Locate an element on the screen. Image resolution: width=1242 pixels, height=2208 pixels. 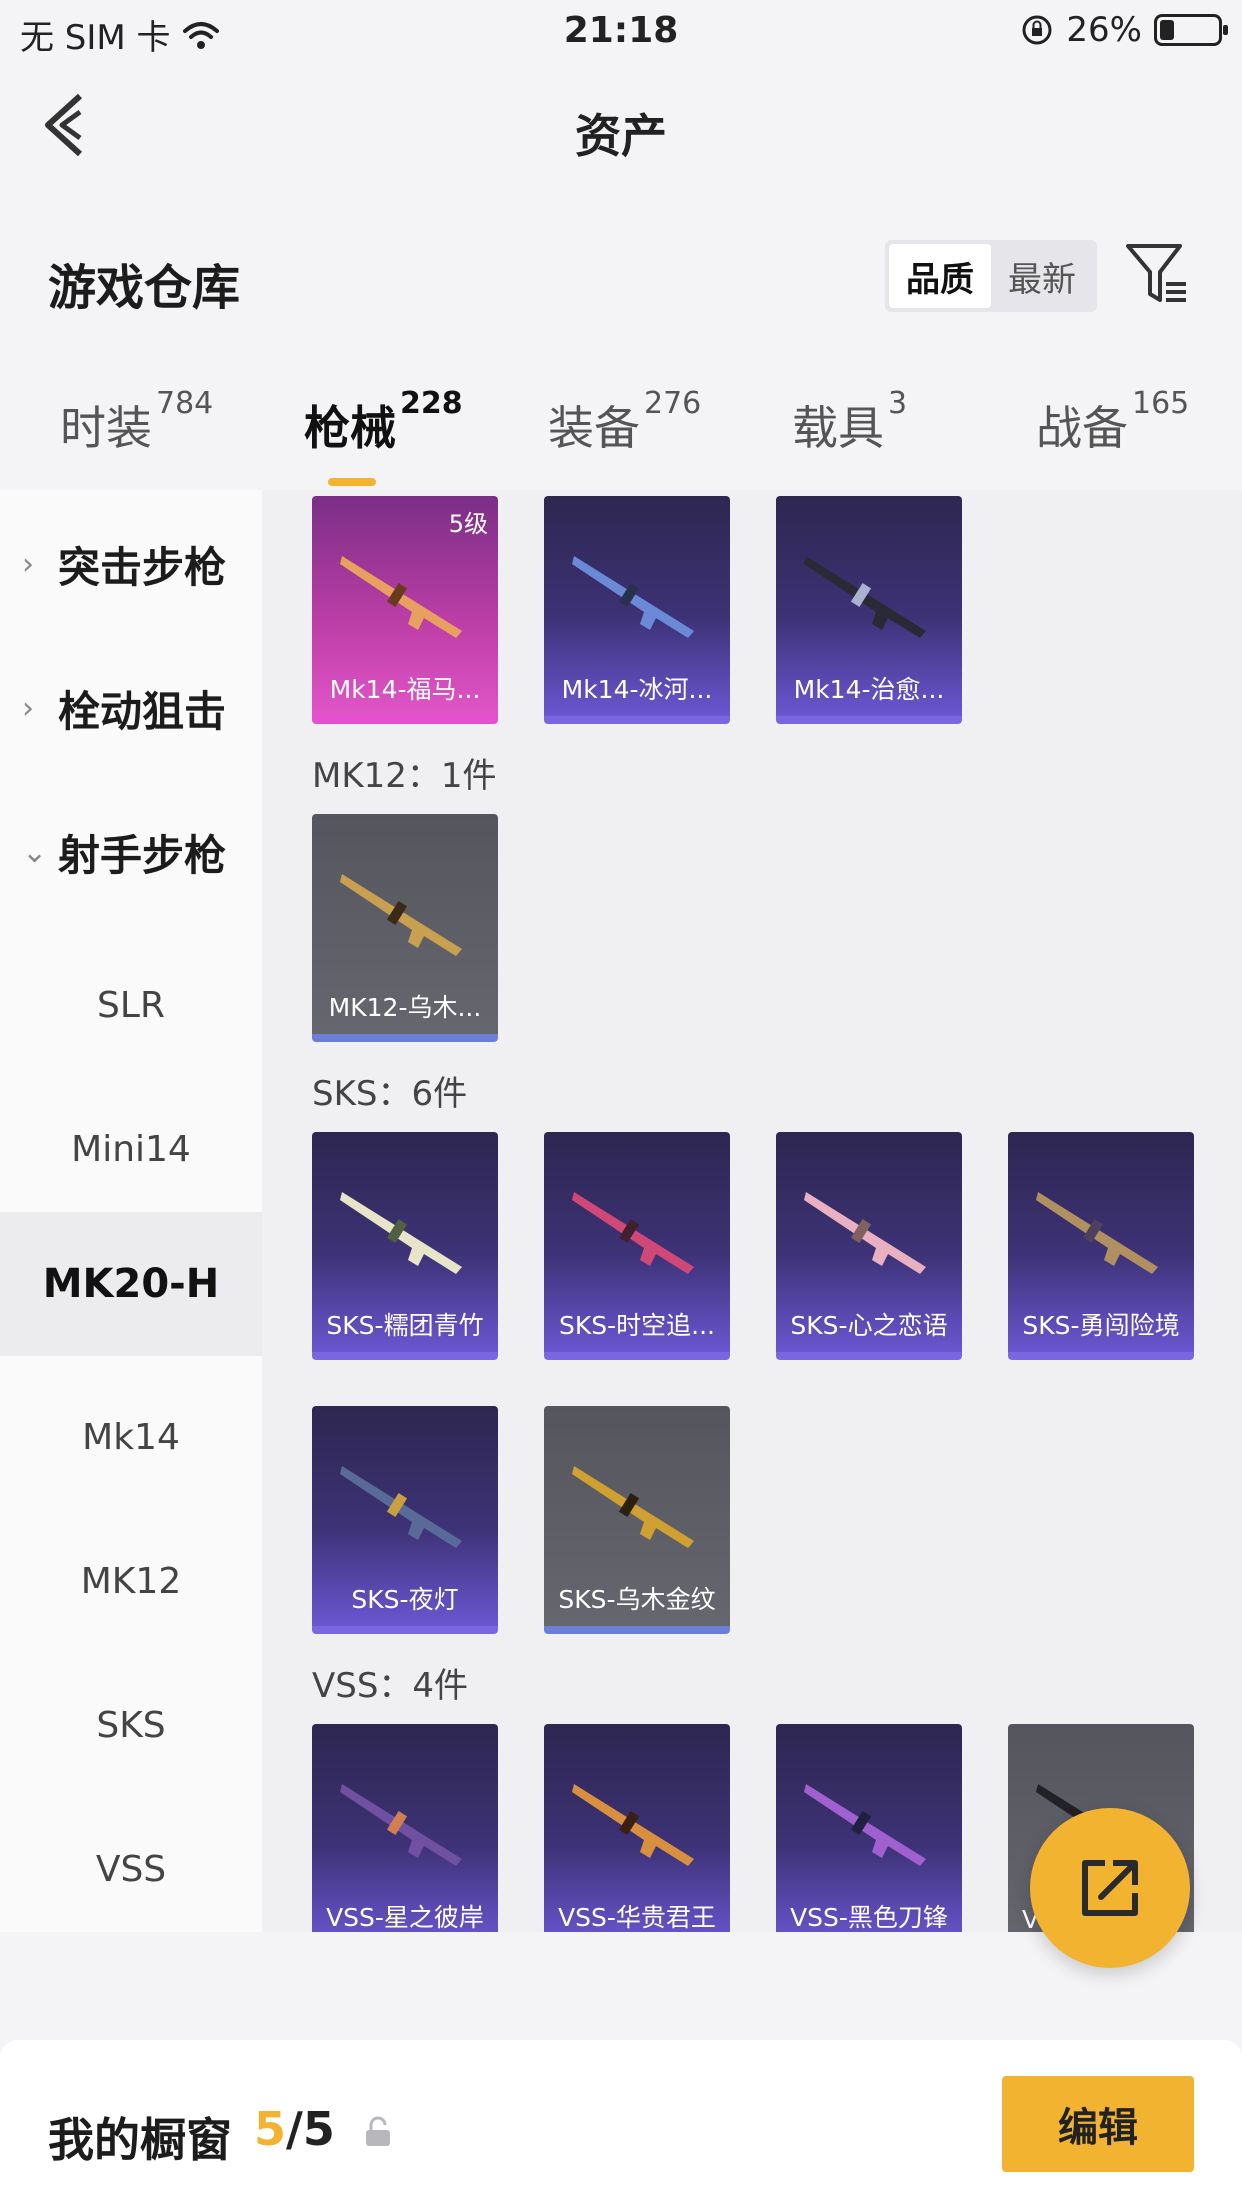
weapon-card: SKS-乌木金纹 is located at coordinates (637, 1520).